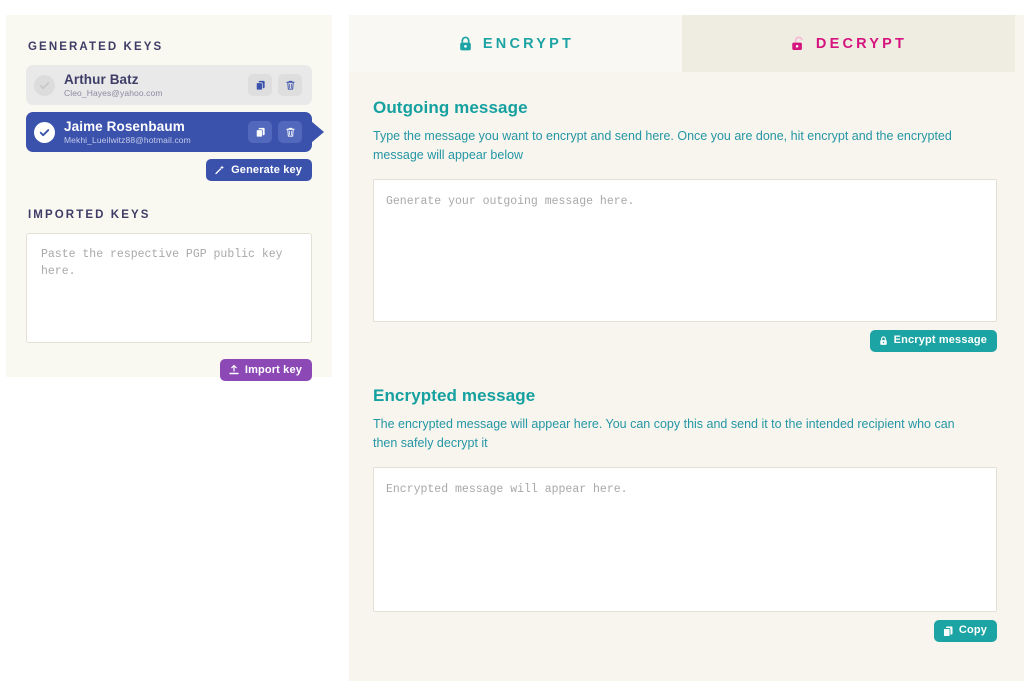 The height and width of the screenshot is (699, 1024). What do you see at coordinates (169, 370) in the screenshot?
I see `import-key-row: Import key` at bounding box center [169, 370].